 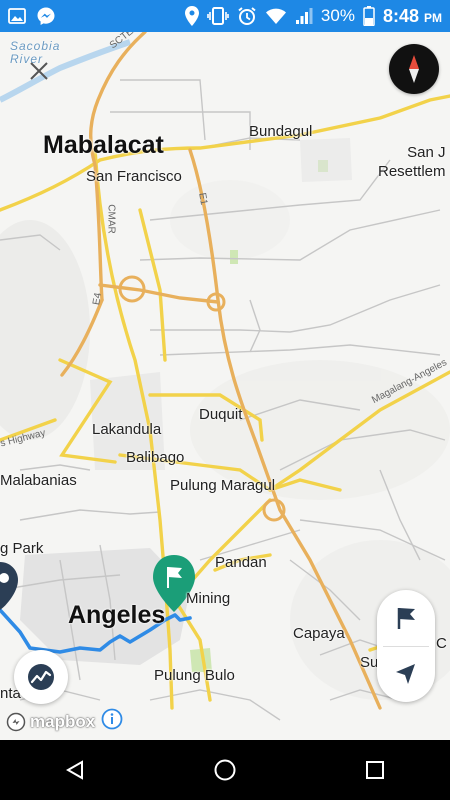 I want to click on location-icon, so click(x=191, y=16).